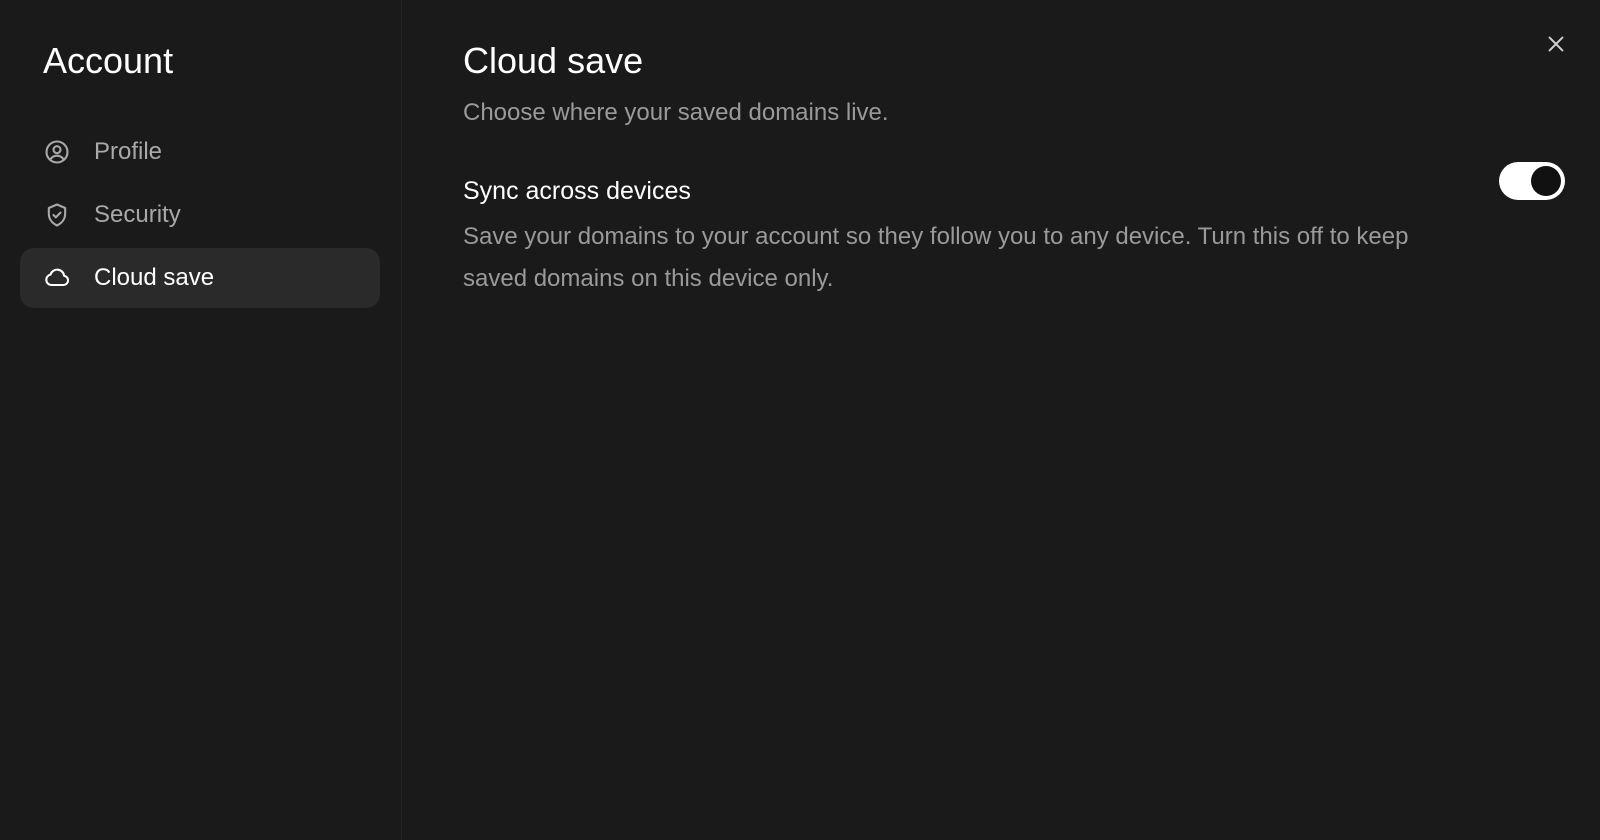 The height and width of the screenshot is (840, 1600). Describe the element at coordinates (57, 215) in the screenshot. I see `shield-check-icon` at that location.